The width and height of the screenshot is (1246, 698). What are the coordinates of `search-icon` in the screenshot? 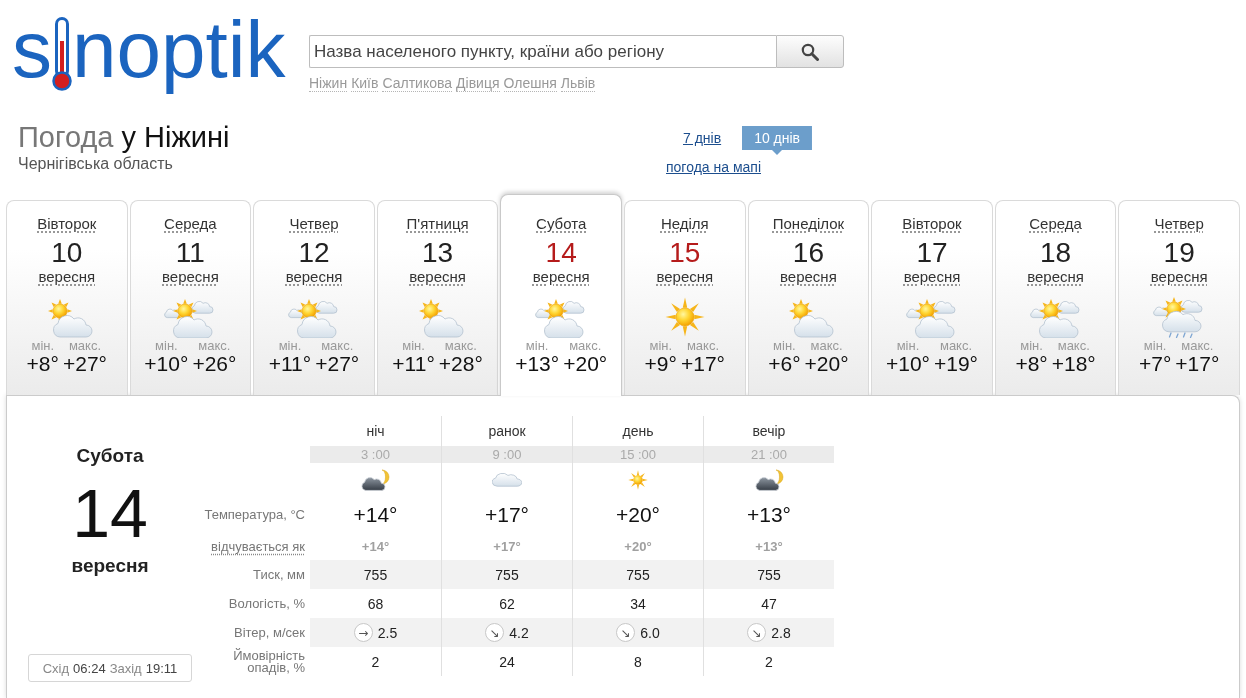 It's located at (810, 51).